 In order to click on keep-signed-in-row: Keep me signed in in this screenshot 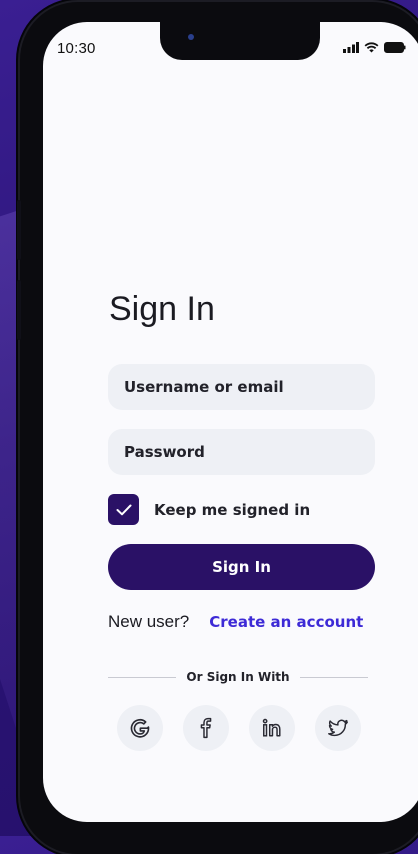, I will do `click(209, 509)`.